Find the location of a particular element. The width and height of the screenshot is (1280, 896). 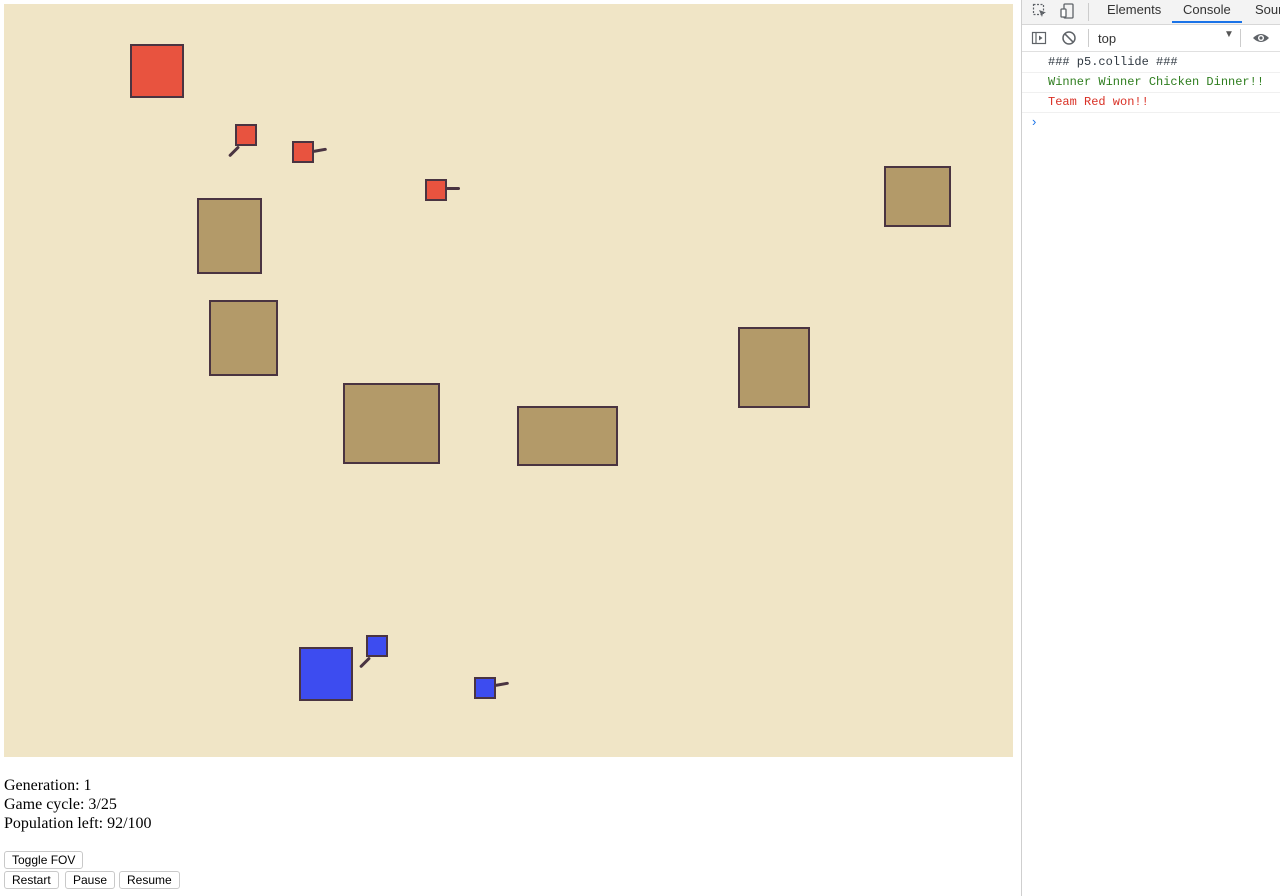

dropdown-arrow-icon: ▼ is located at coordinates (1229, 34).